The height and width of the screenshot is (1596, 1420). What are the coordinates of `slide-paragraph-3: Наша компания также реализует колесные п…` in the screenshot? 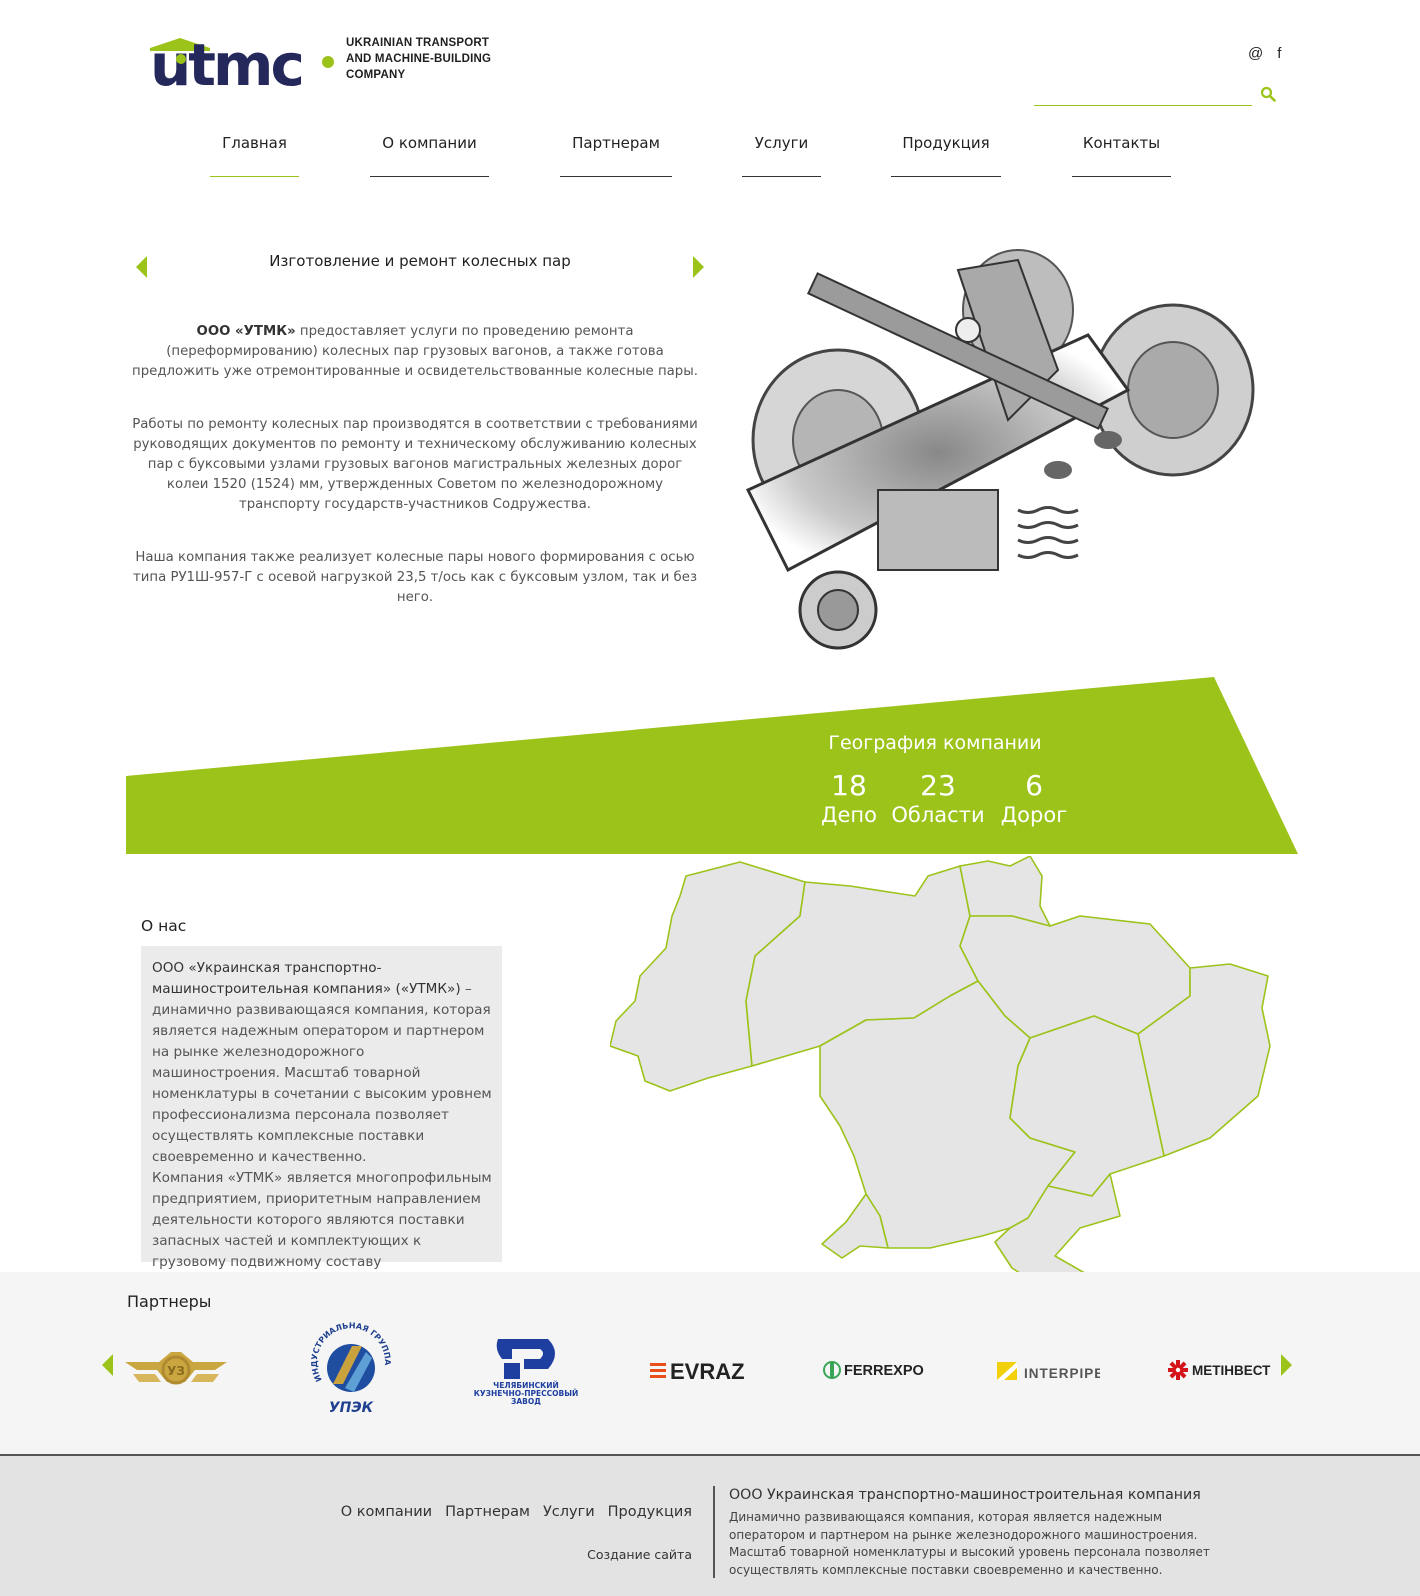 It's located at (415, 577).